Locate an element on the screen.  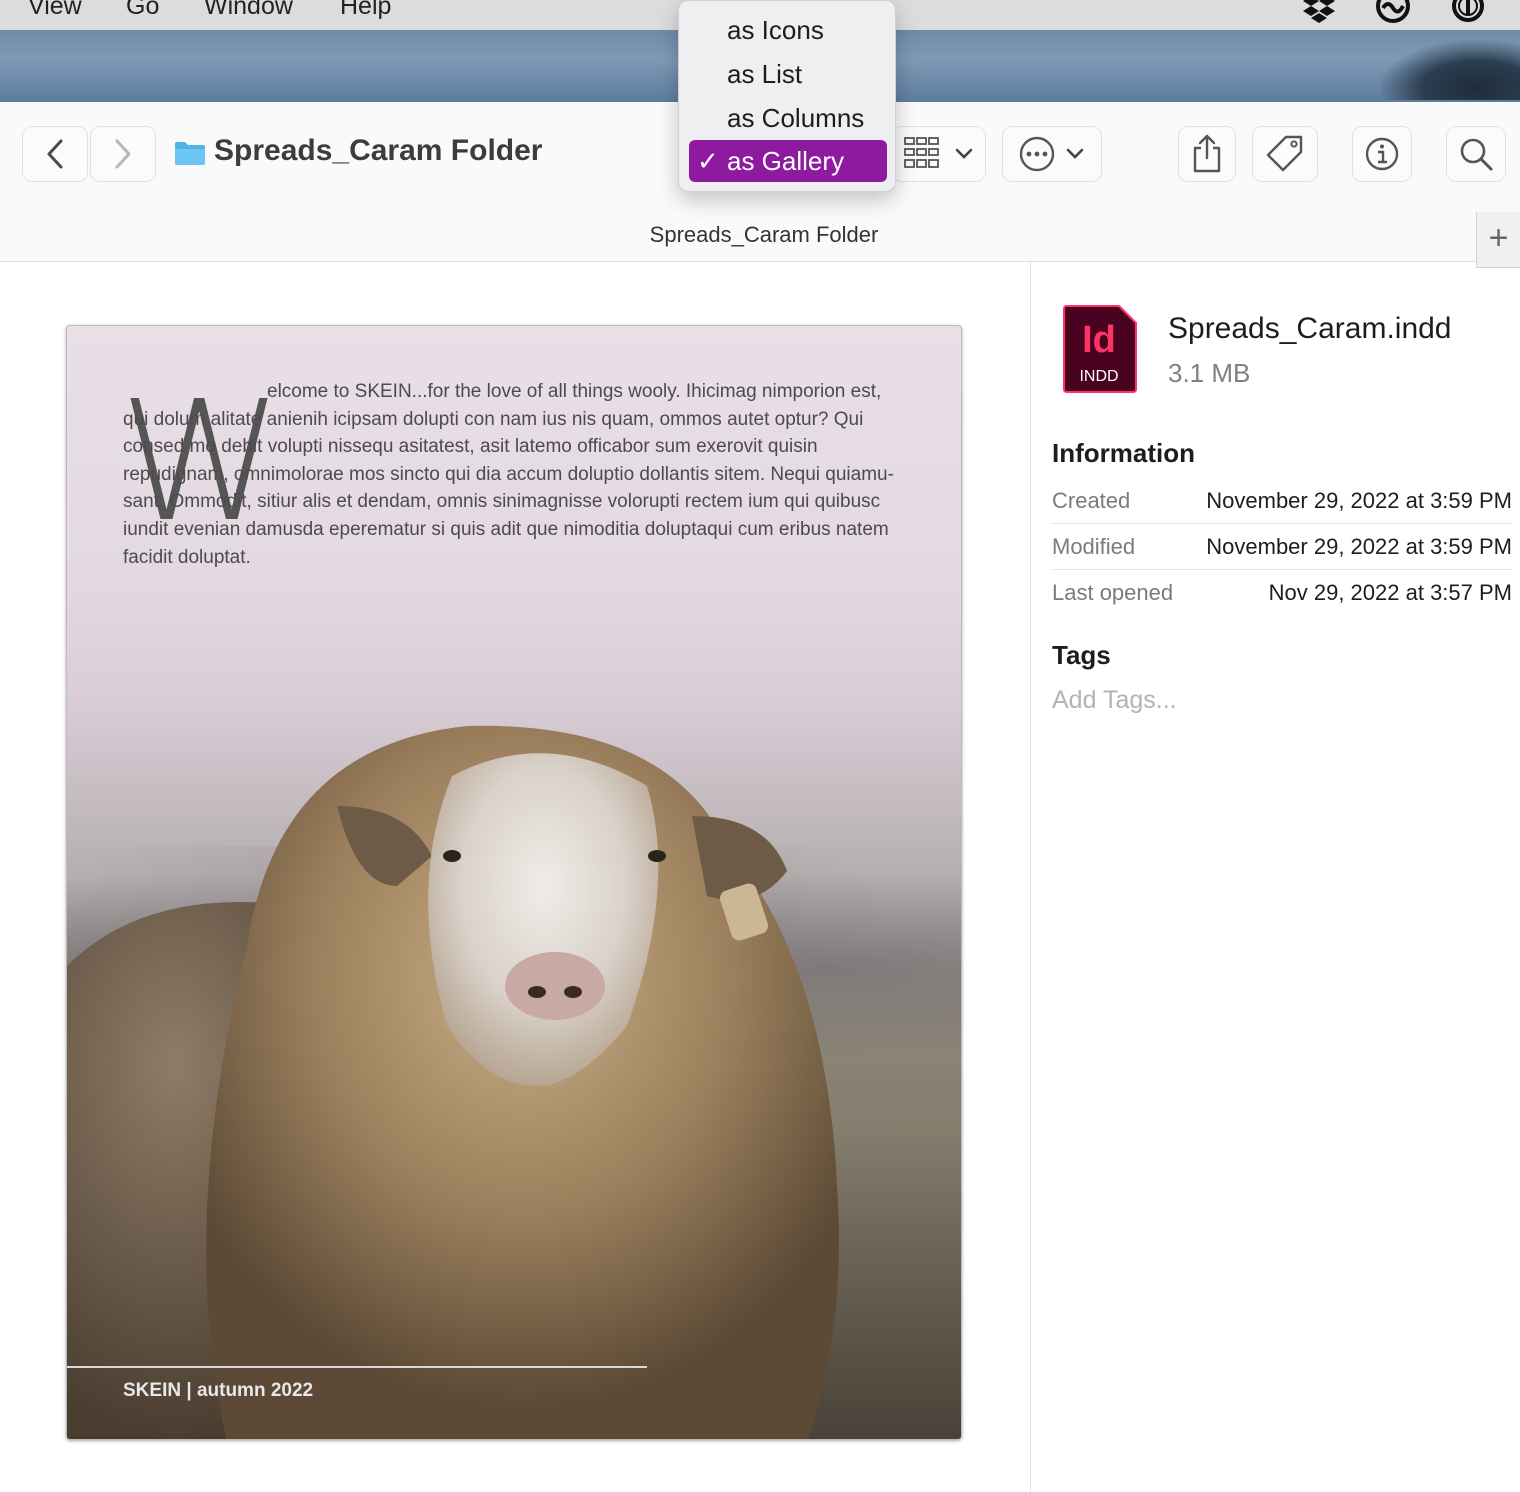
info-row-last-opened: Last opened Nov 29, 2022 at 3:57 PM is located at coordinates (1282, 593).